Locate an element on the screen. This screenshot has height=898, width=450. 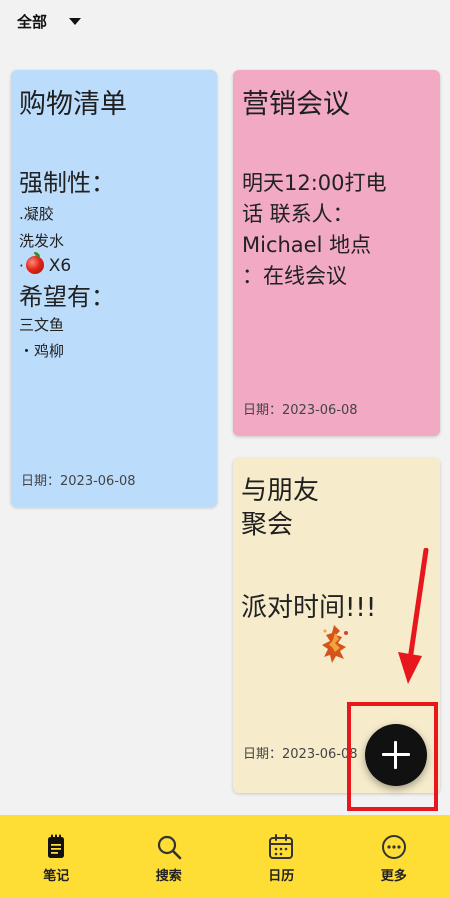
note-title: 营销会议 is located at coordinates (296, 104).